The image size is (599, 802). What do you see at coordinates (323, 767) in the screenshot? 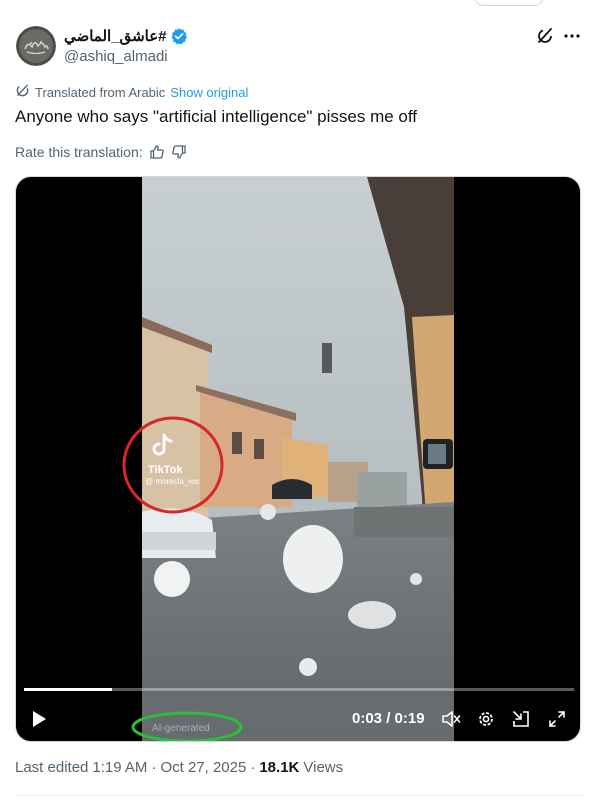
I see `views-label: Views` at bounding box center [323, 767].